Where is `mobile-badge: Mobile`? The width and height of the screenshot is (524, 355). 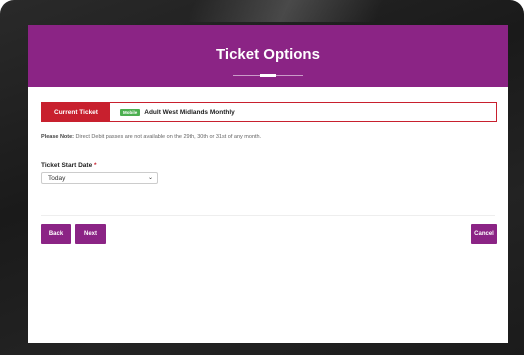
mobile-badge: Mobile is located at coordinates (130, 112).